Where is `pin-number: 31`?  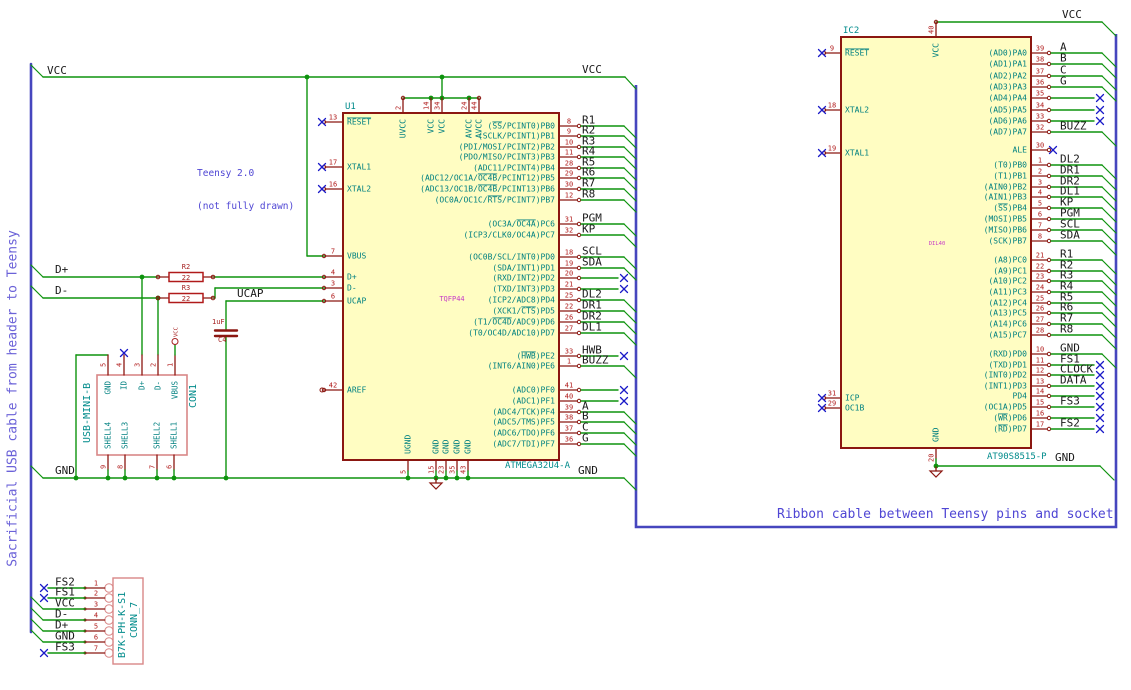 pin-number: 31 is located at coordinates (832, 394).